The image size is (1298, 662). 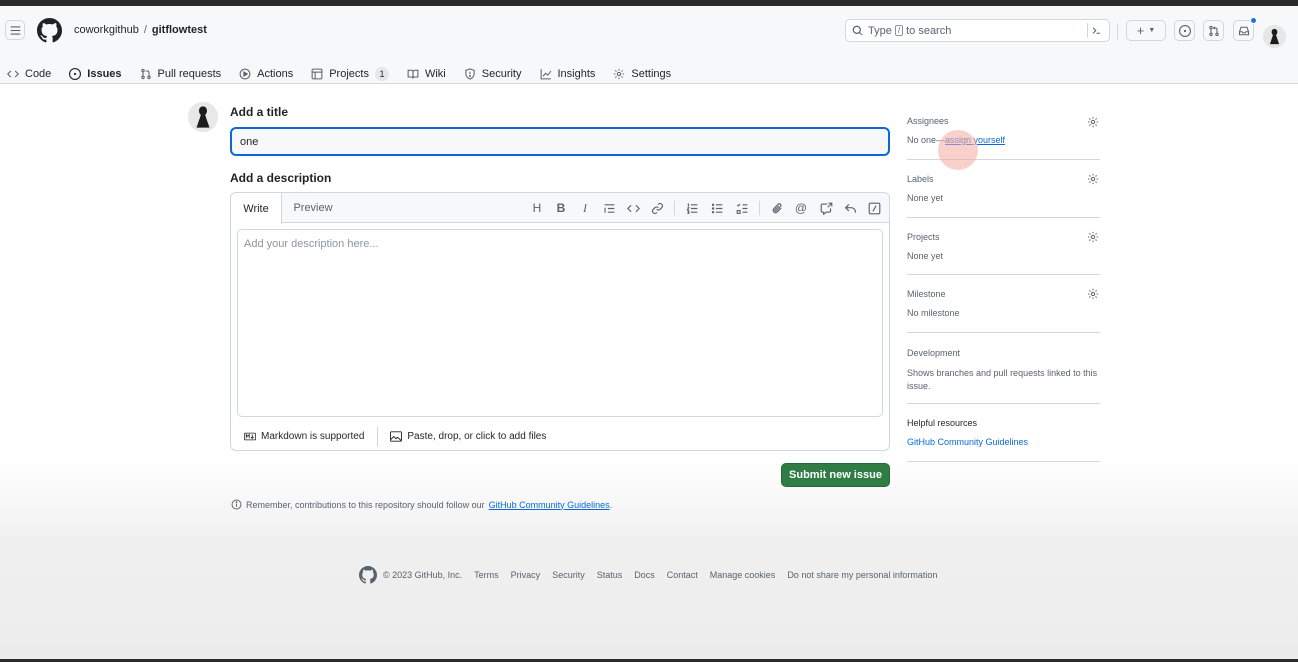 I want to click on milestone-section: Milestone No milestone, so click(x=1003, y=304).